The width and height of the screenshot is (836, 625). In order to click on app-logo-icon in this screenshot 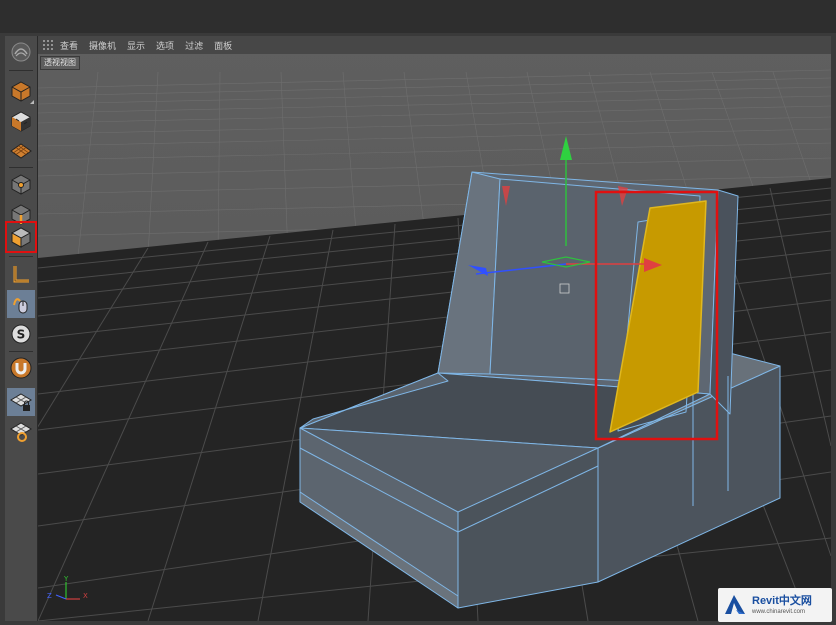, I will do `click(21, 52)`.